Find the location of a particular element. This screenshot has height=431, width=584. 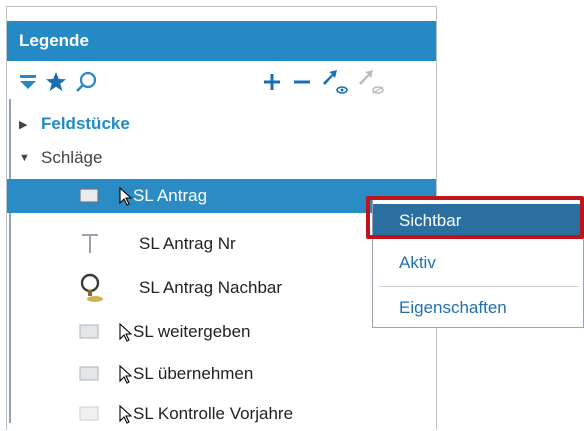

legend-toolbar is located at coordinates (221, 81).